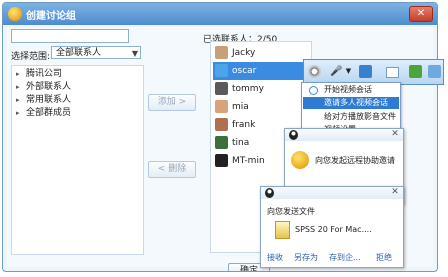 Image resolution: width=448 pixels, height=277 pixels. I want to click on menu-item-start-video: 开始视频会话, so click(351, 90).